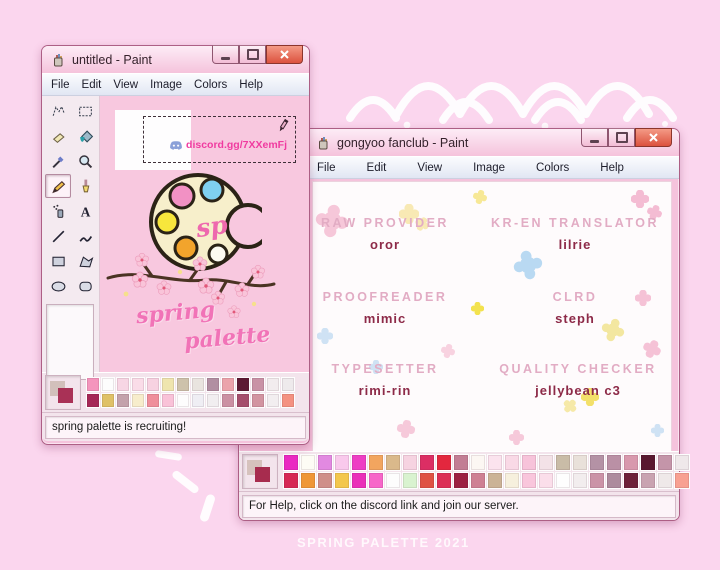 The image size is (720, 570). What do you see at coordinates (58, 161) in the screenshot?
I see `tool-pick-color` at bounding box center [58, 161].